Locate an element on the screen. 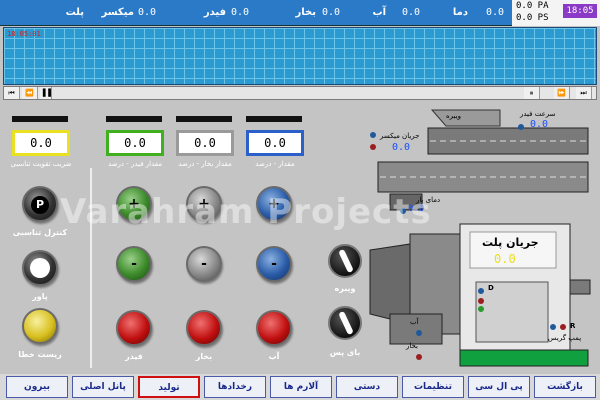 The height and width of the screenshot is (400, 600). grease-indicator-blue is located at coordinates (553, 327).